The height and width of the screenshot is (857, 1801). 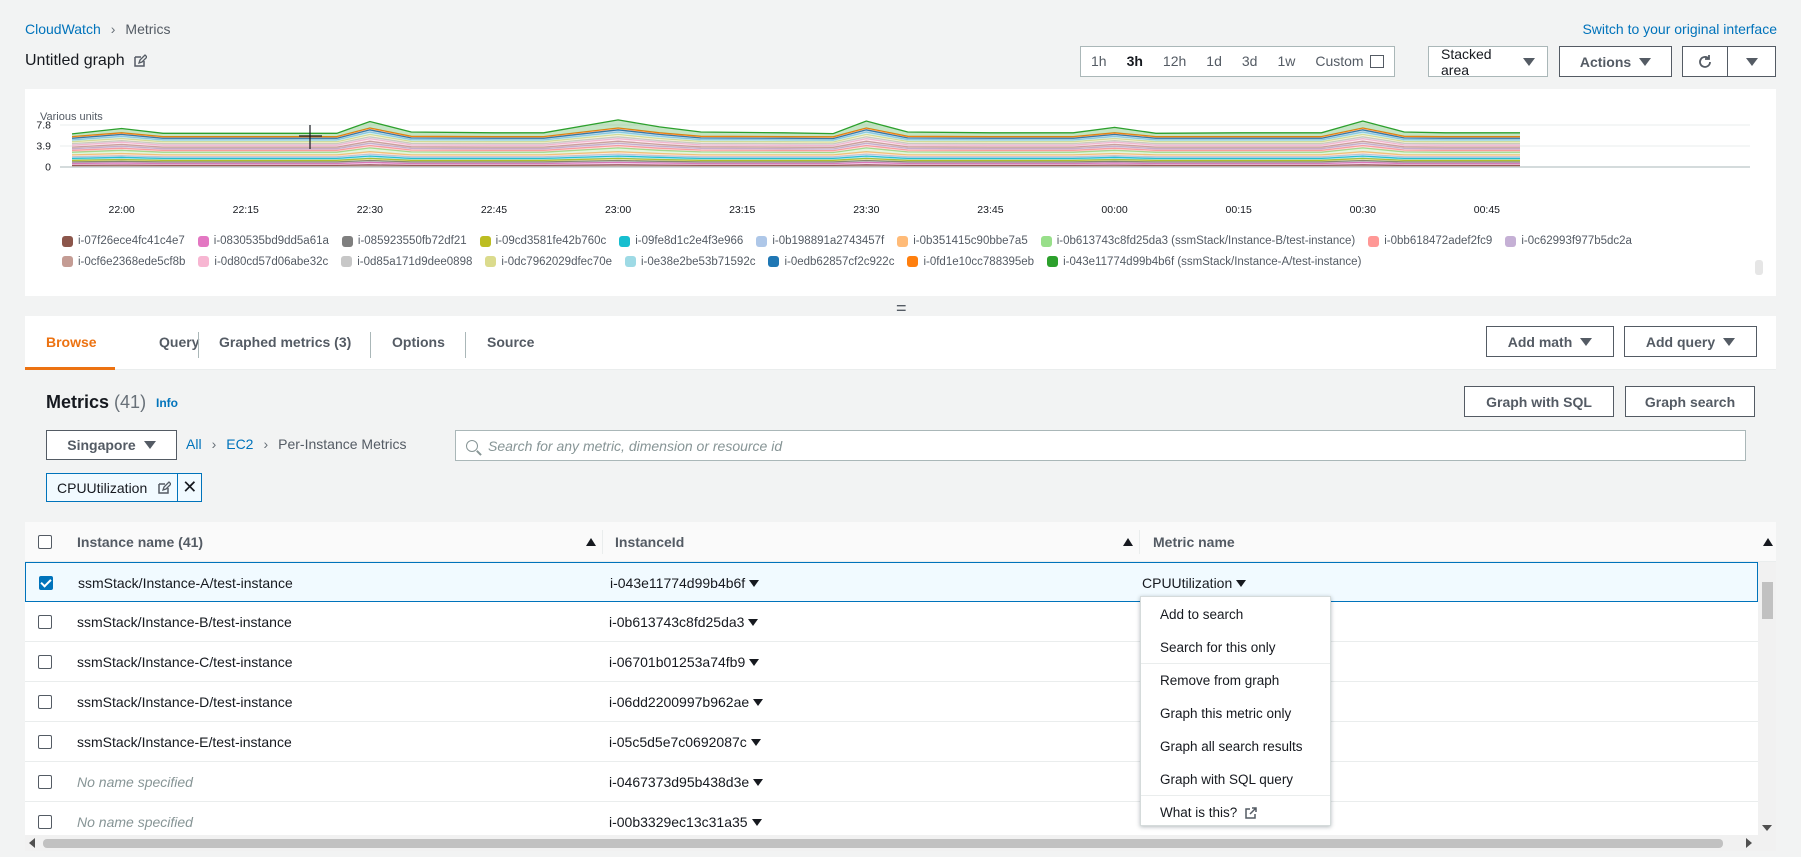 What do you see at coordinates (1550, 341) in the screenshot?
I see `add-math-button: Add math` at bounding box center [1550, 341].